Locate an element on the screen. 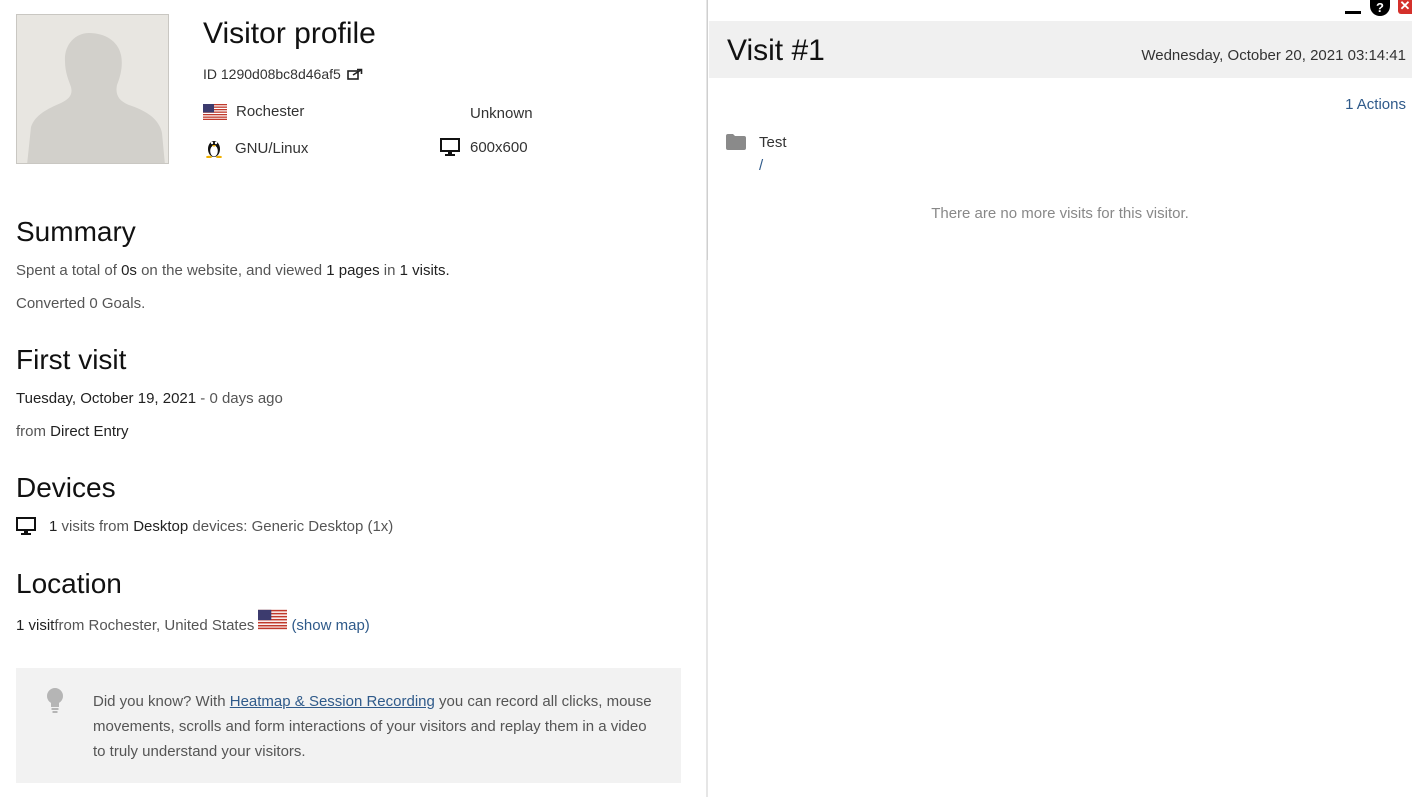 The height and width of the screenshot is (797, 1412). os-label: GNU/Linux is located at coordinates (272, 148).